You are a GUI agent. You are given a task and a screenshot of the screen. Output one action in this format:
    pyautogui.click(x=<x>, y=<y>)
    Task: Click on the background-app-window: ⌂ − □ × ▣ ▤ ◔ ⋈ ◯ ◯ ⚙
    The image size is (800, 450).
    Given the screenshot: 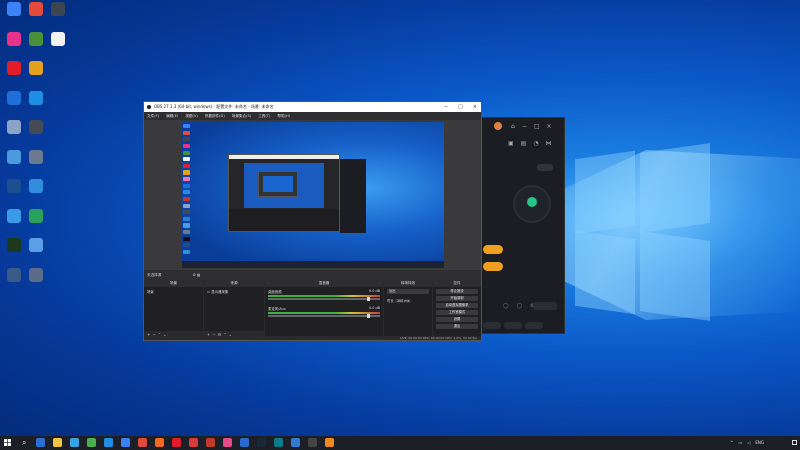 What is the action you would take?
    pyautogui.click(x=522, y=225)
    